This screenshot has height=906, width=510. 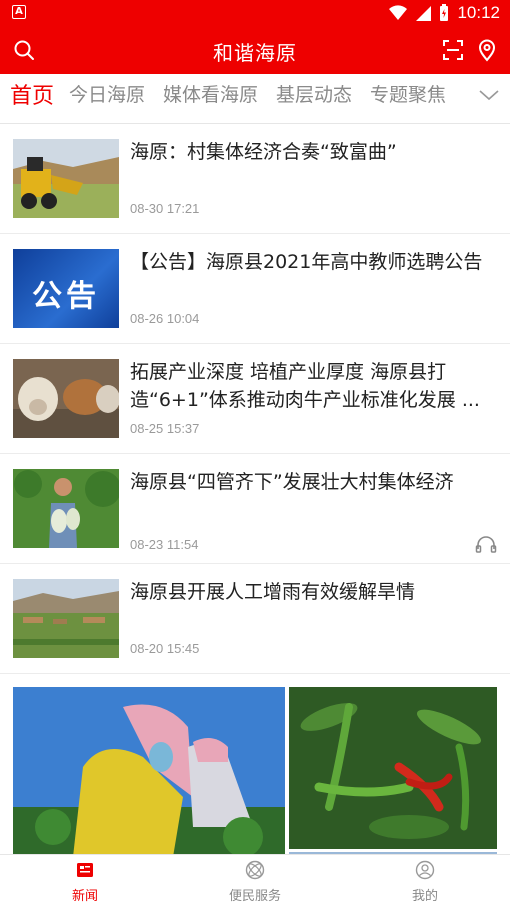 What do you see at coordinates (255, 619) in the screenshot?
I see `news-item: 海原县开展人工增雨有效缓解旱情 08-20 15:45` at bounding box center [255, 619].